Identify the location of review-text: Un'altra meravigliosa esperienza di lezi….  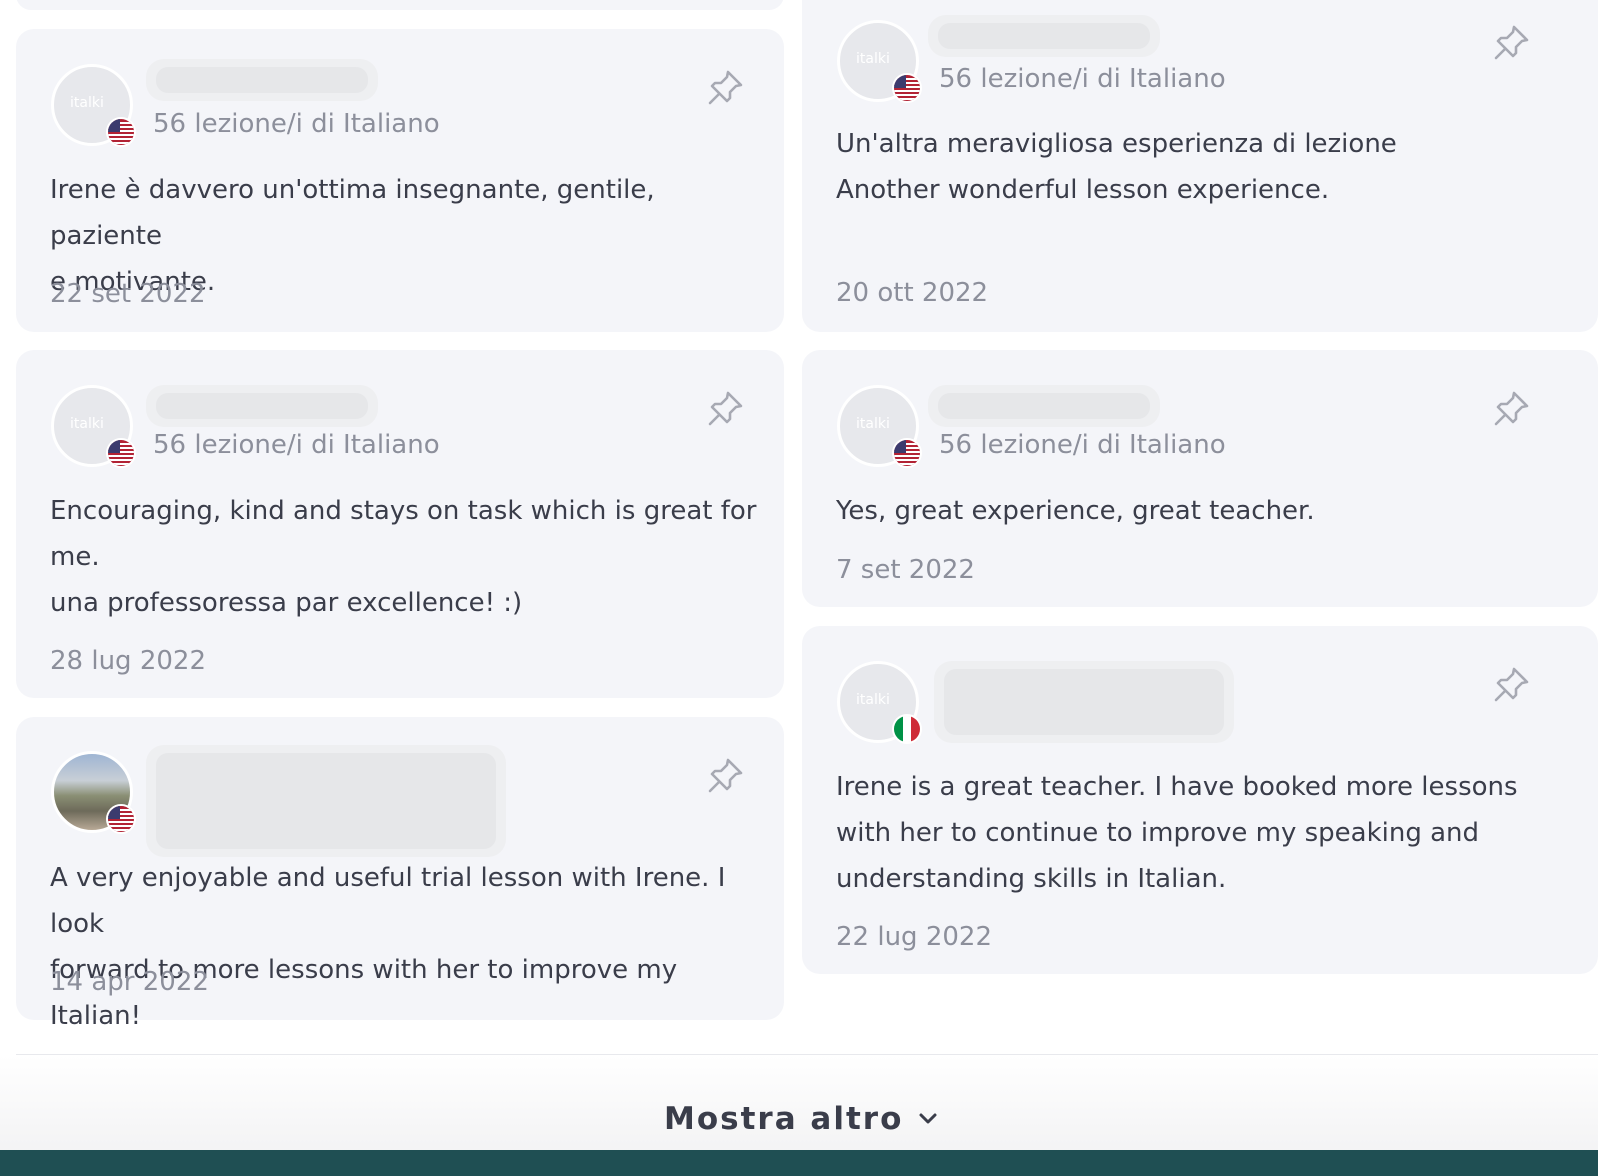
(1116, 167).